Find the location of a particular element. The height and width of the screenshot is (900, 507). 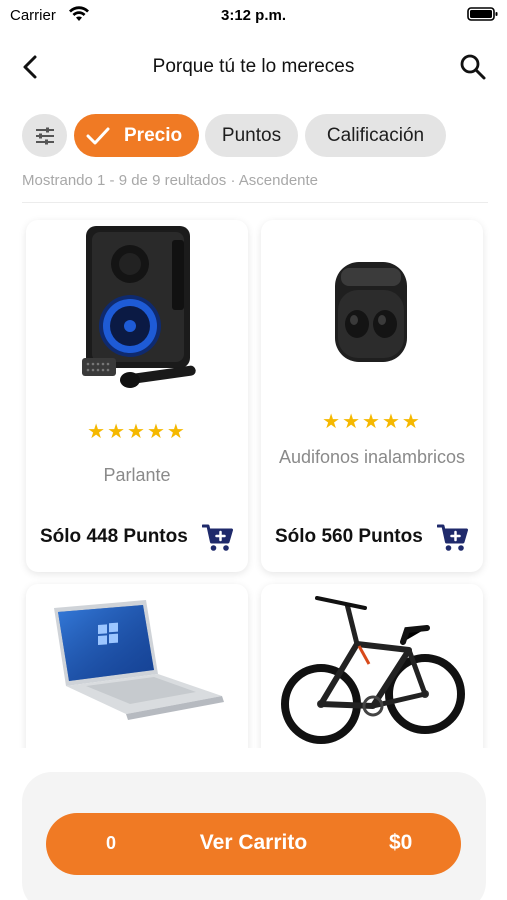

search-icon is located at coordinates (473, 67).